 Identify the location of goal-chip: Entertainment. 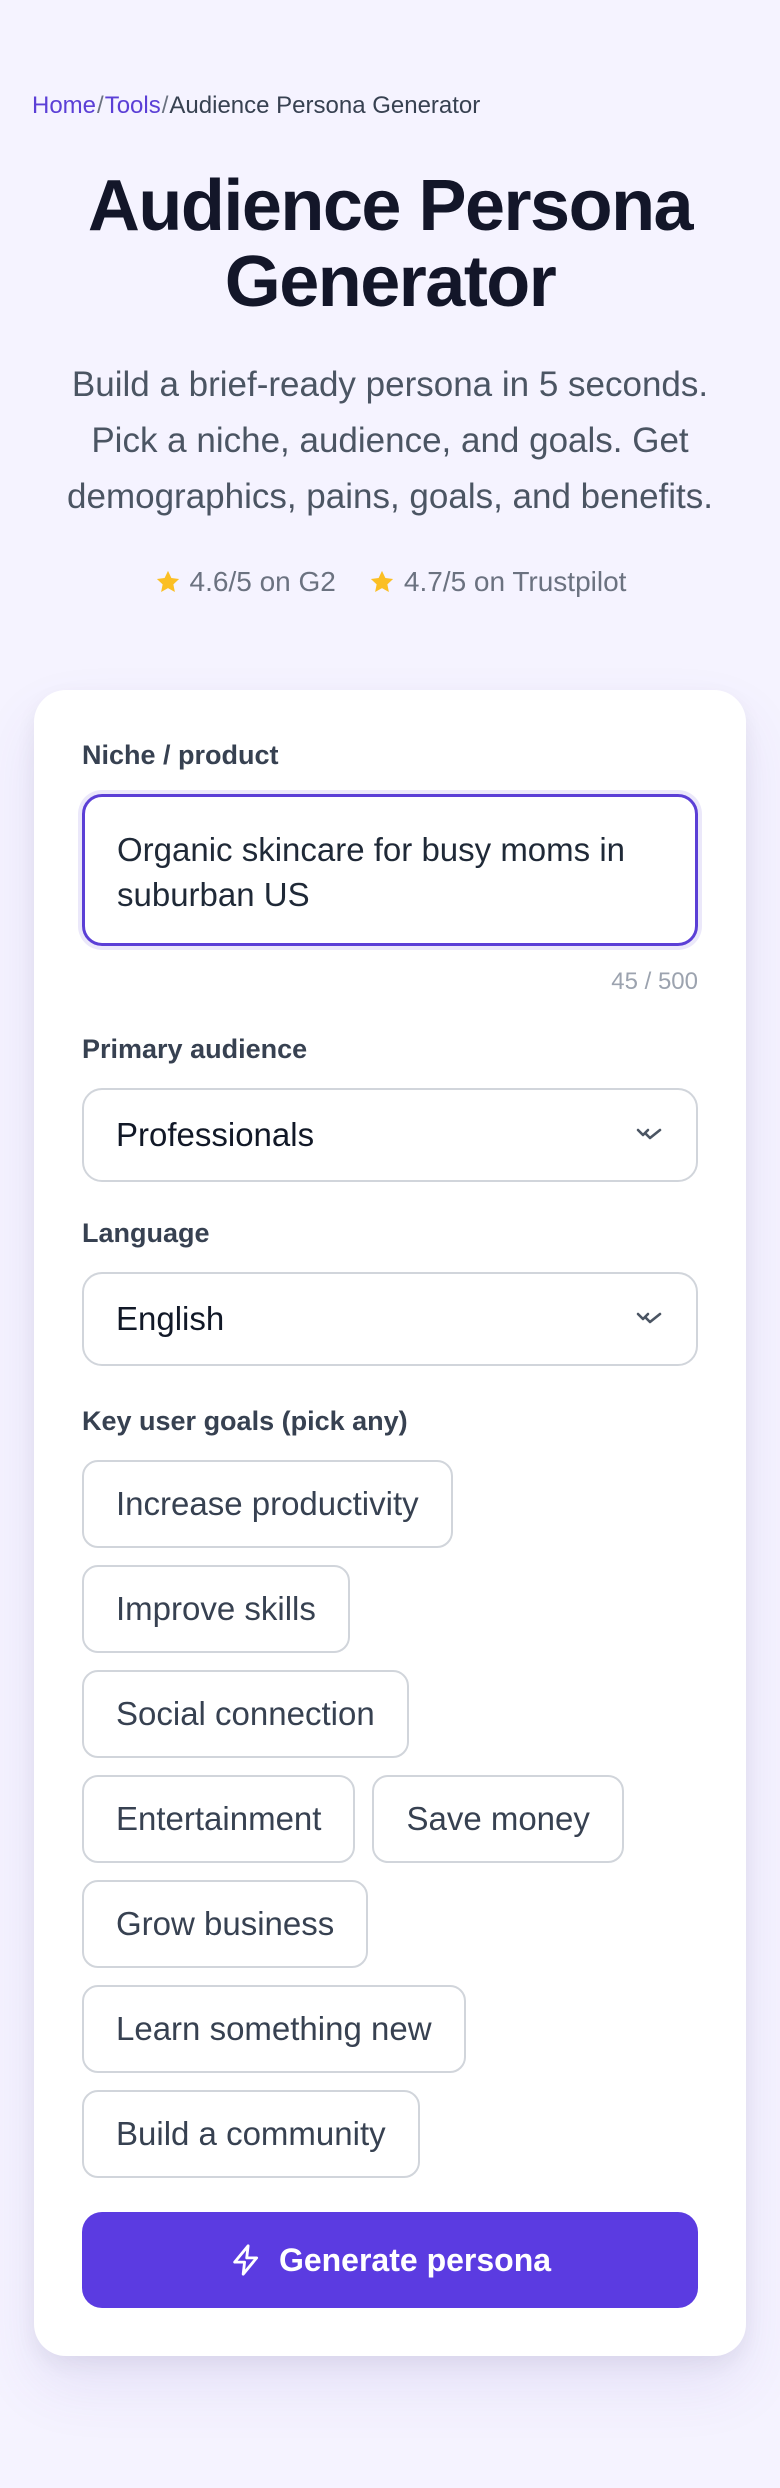
(219, 1819).